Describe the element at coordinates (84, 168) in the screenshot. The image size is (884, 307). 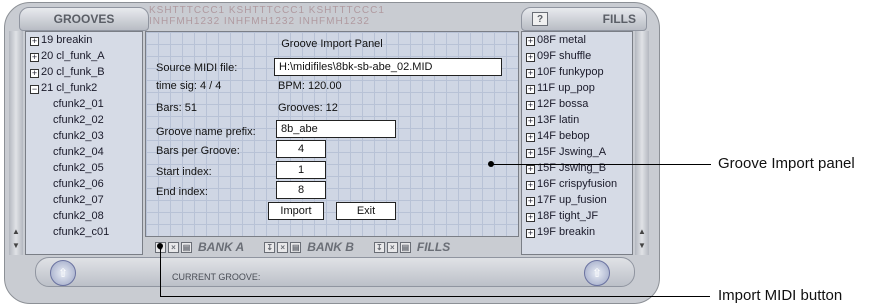
I see `list-item: cfunk2_05` at that location.